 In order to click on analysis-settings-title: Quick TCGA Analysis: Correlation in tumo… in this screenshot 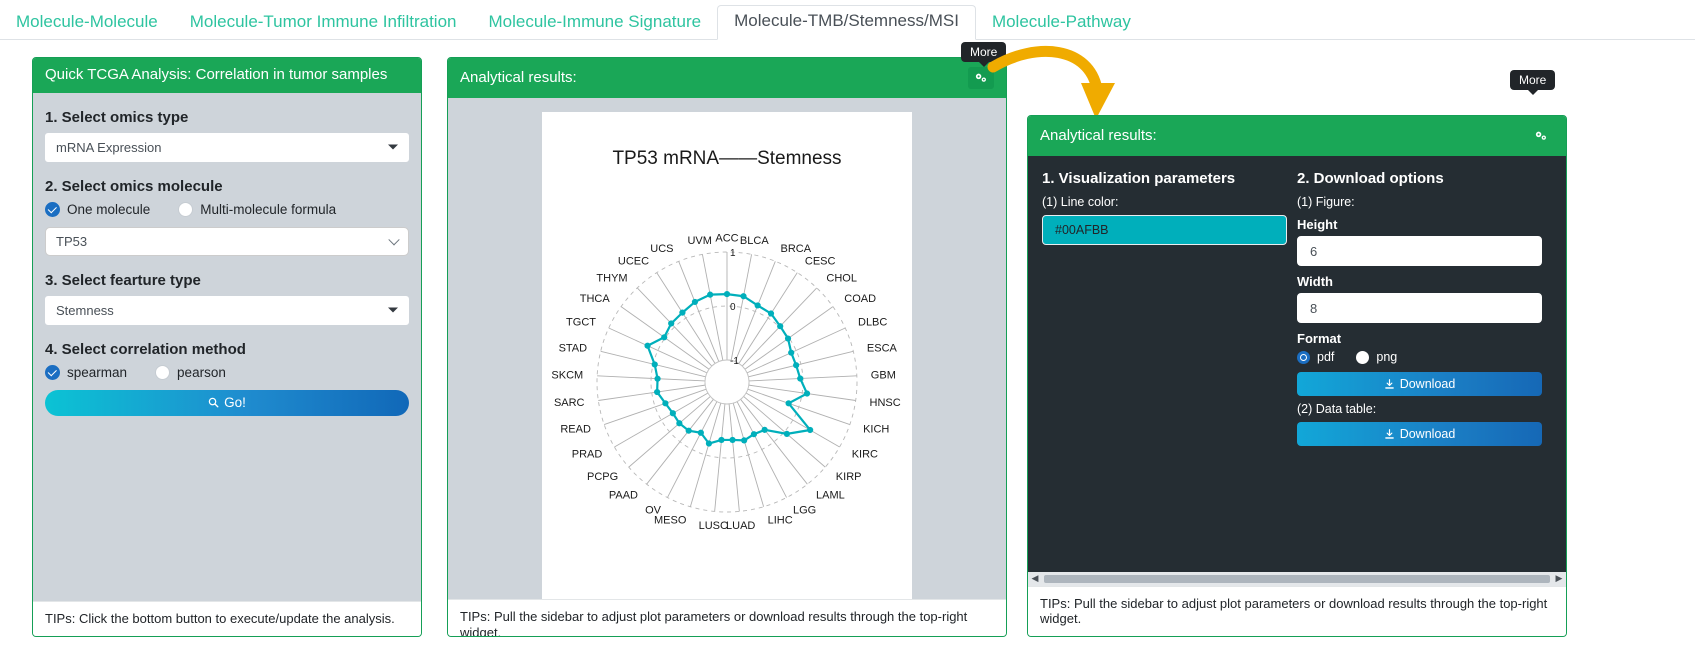, I will do `click(216, 74)`.